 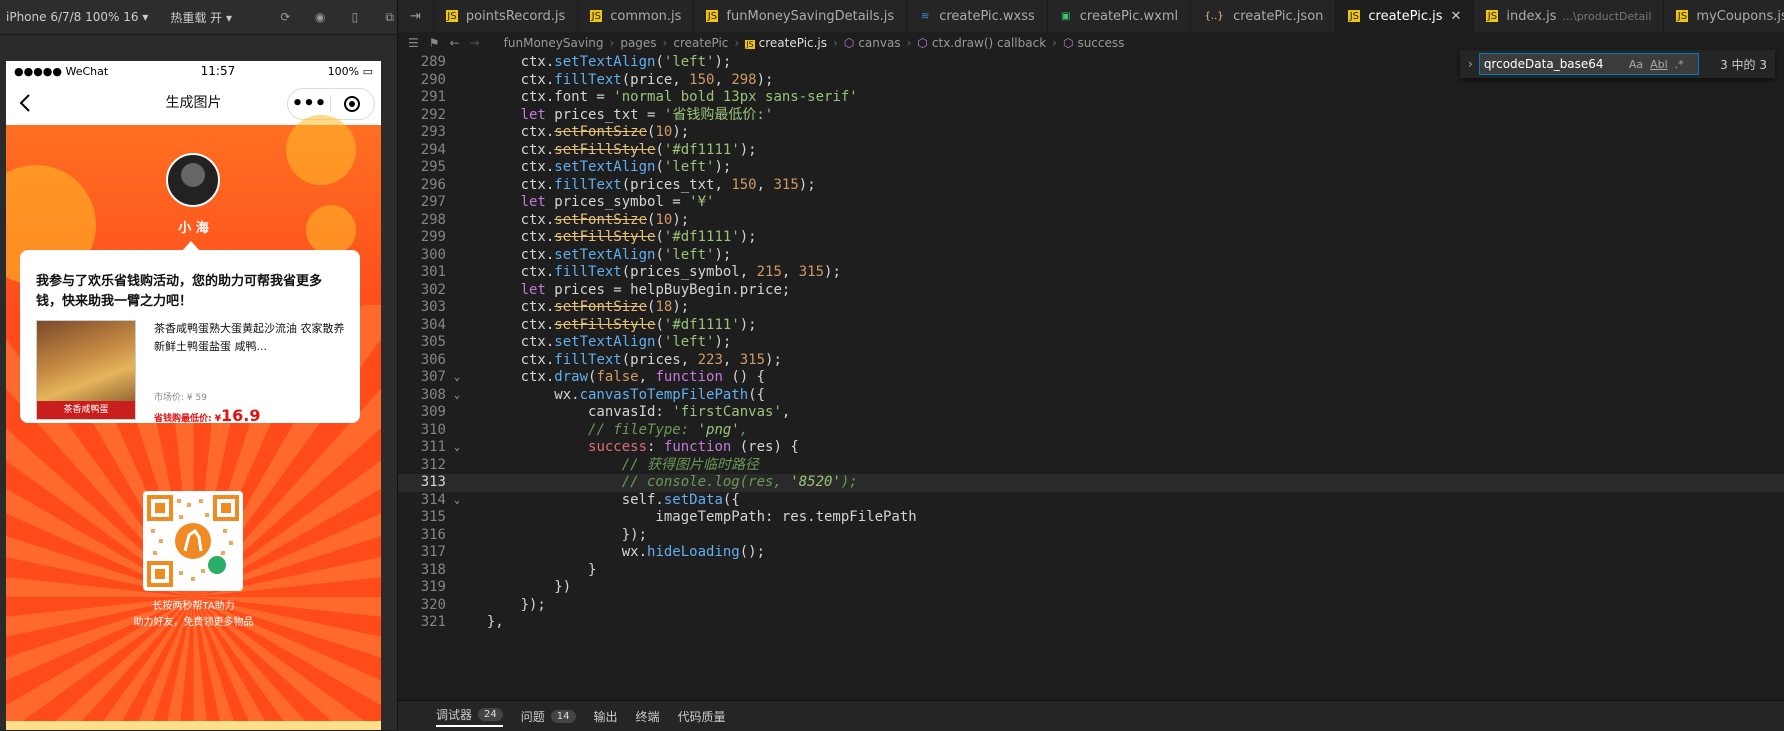 What do you see at coordinates (700, 43) in the screenshot?
I see `crumb-folder: createPic` at bounding box center [700, 43].